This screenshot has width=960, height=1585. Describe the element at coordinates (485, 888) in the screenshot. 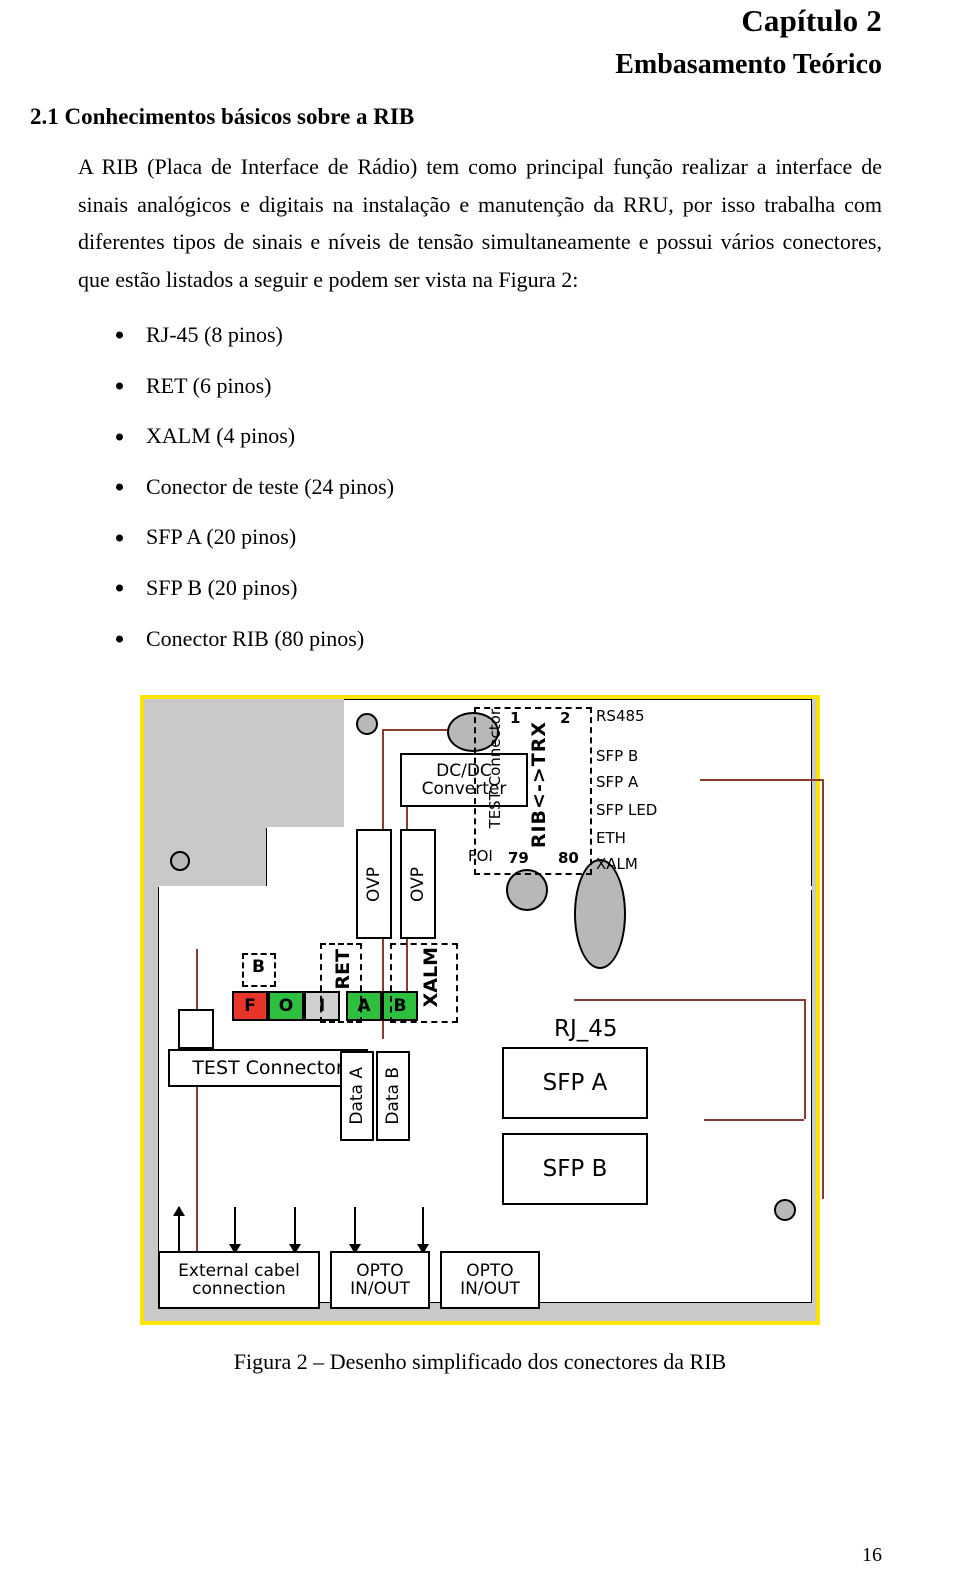

I see `board-seam-b` at that location.